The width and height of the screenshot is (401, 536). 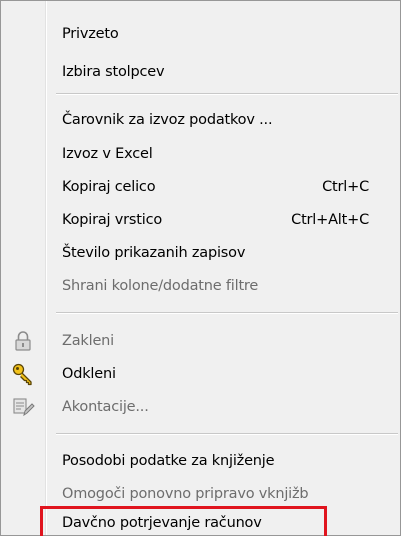 I want to click on menu-item-kopiraj-vrstico: Kopiraj vrstico Ctrl+Alt+C, so click(x=200, y=220).